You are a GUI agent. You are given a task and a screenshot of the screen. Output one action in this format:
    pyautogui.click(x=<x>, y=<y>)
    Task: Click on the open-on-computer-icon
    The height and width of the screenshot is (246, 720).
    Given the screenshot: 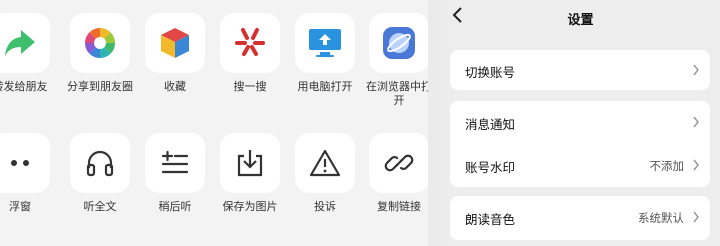 What is the action you would take?
    pyautogui.click(x=325, y=43)
    